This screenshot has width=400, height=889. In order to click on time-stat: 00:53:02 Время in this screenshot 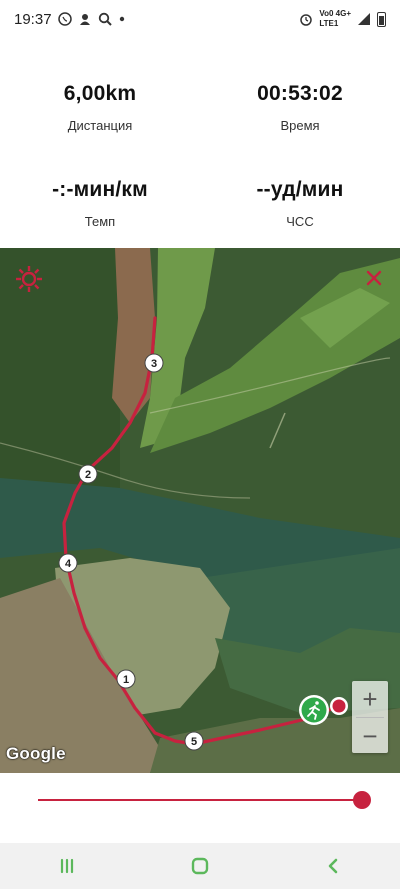, I will do `click(300, 107)`.